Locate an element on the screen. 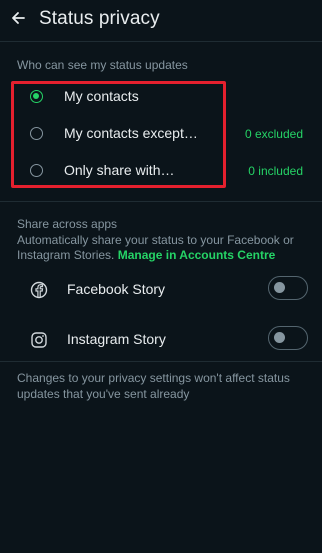 This screenshot has width=322, height=553. facebook-story-toggle is located at coordinates (288, 288).